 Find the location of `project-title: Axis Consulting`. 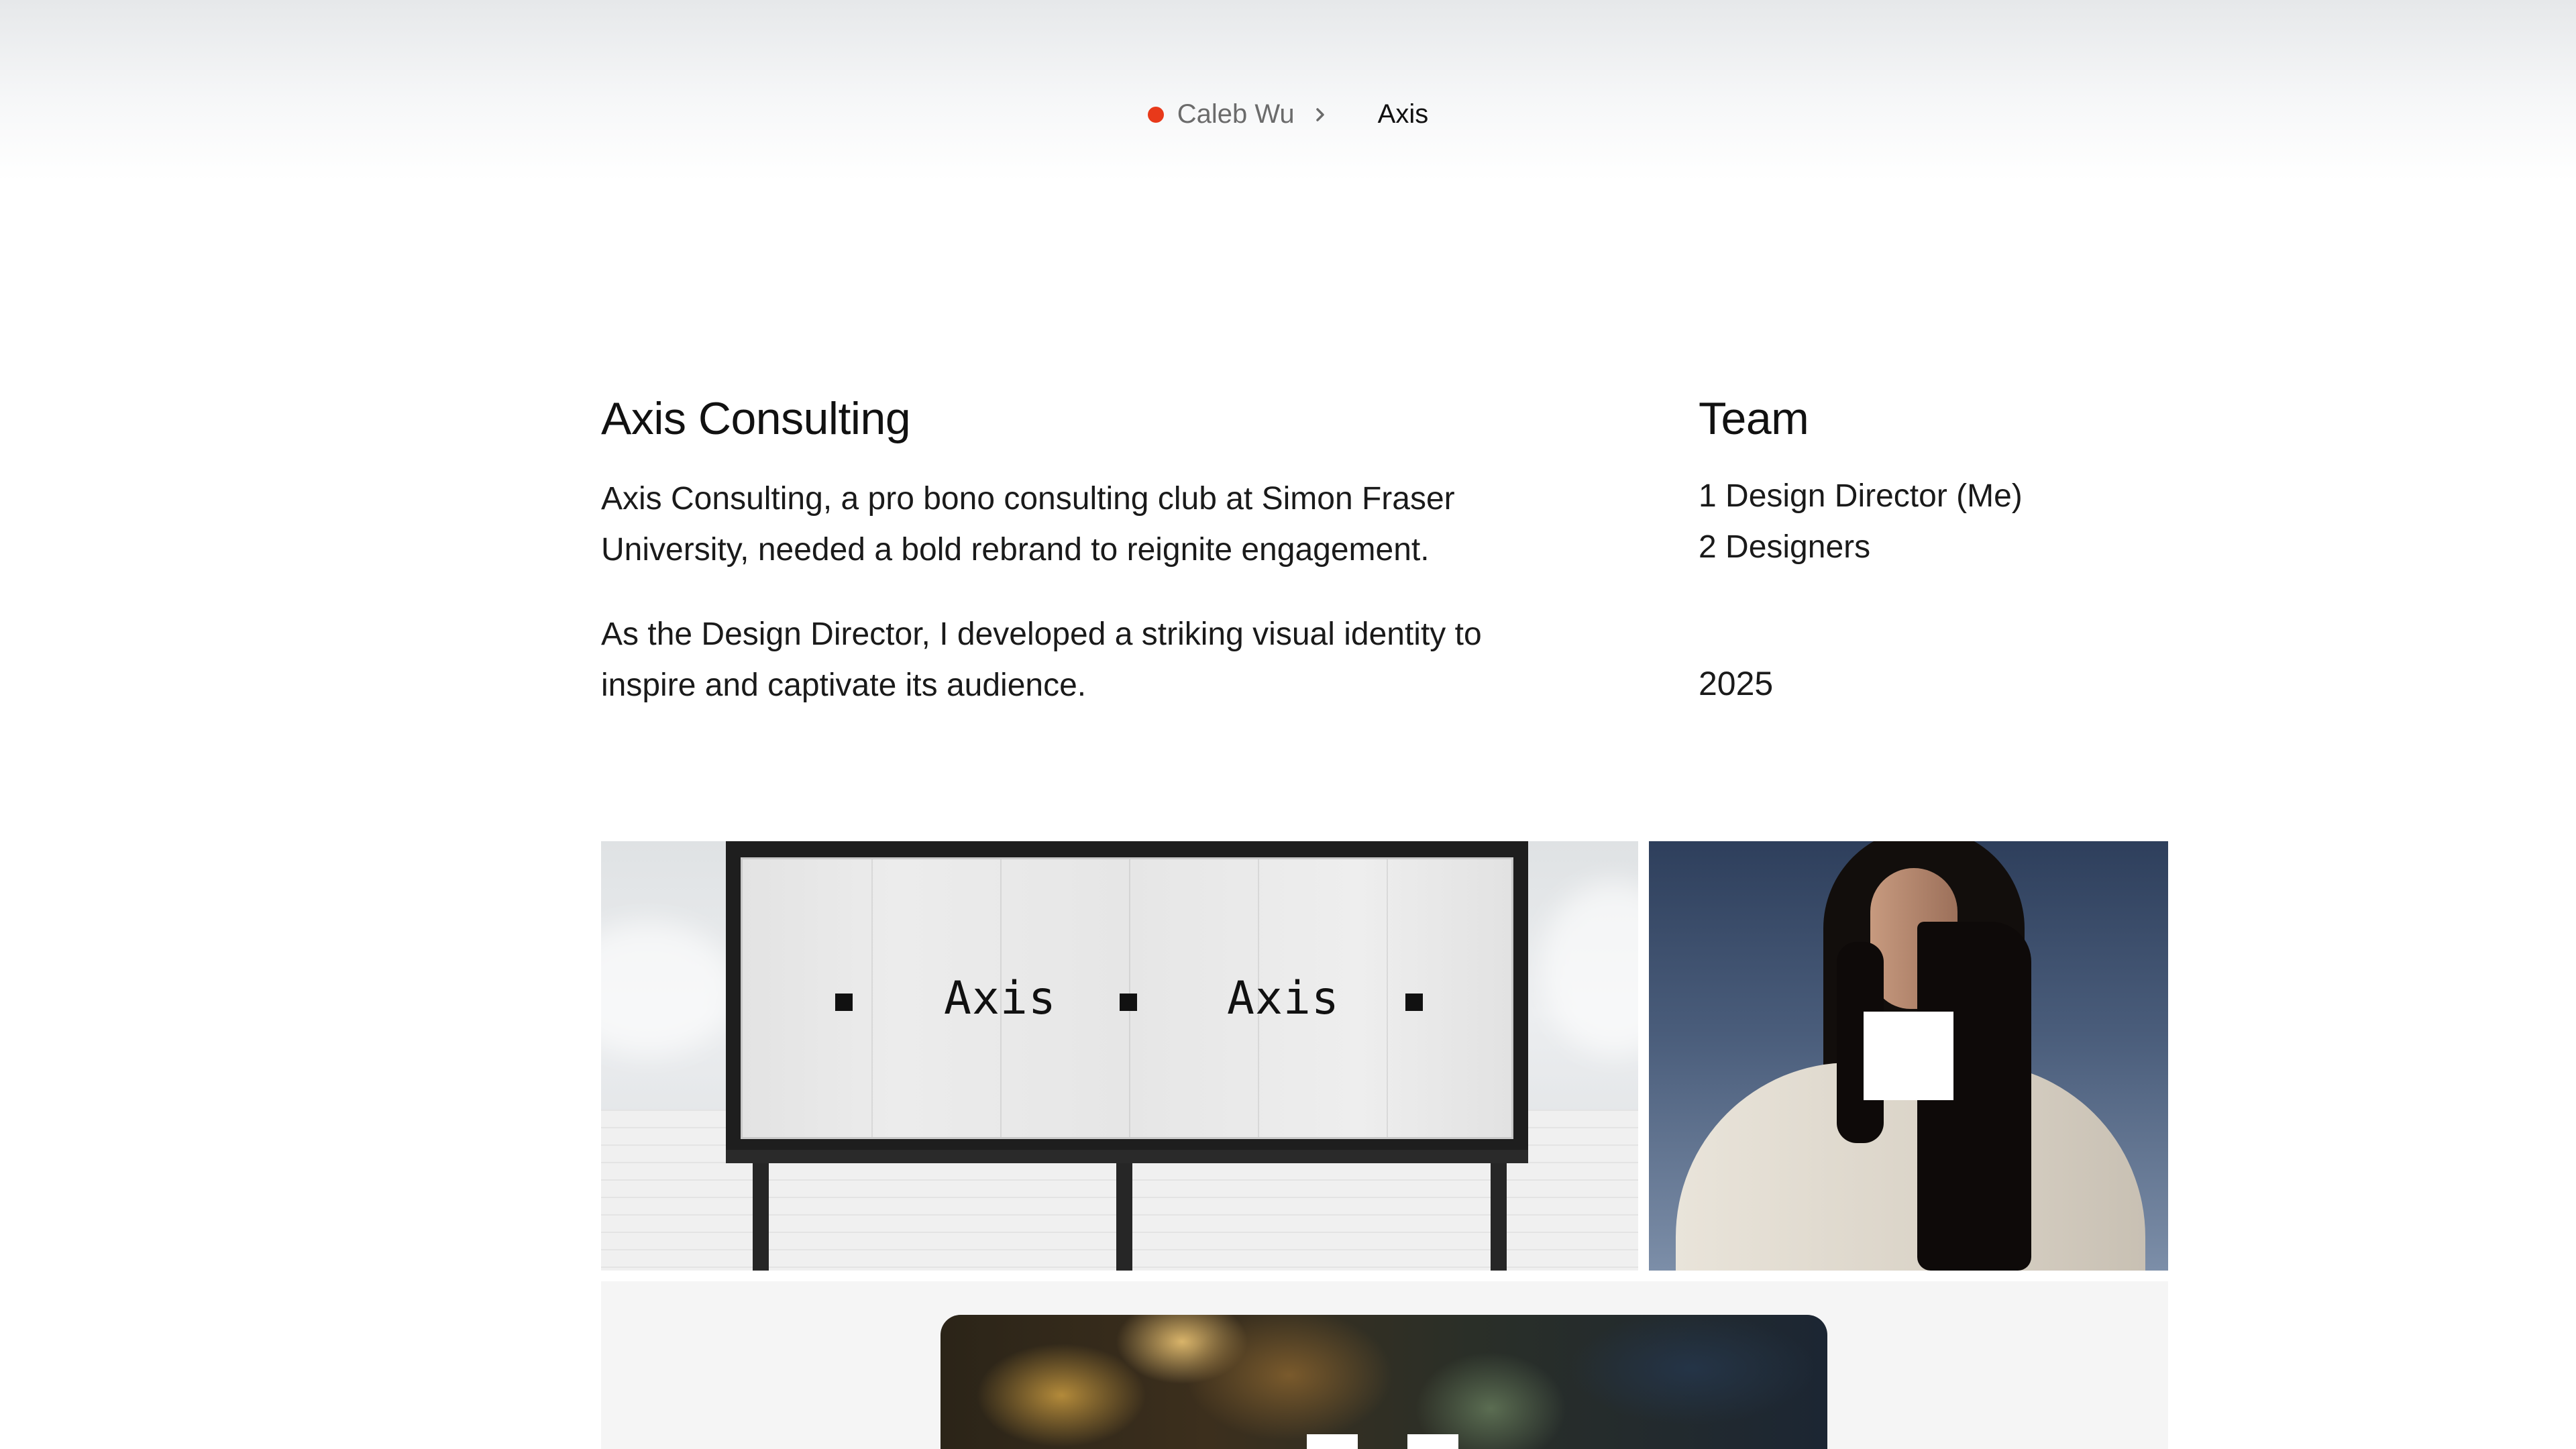

project-title: Axis Consulting is located at coordinates (756, 418).